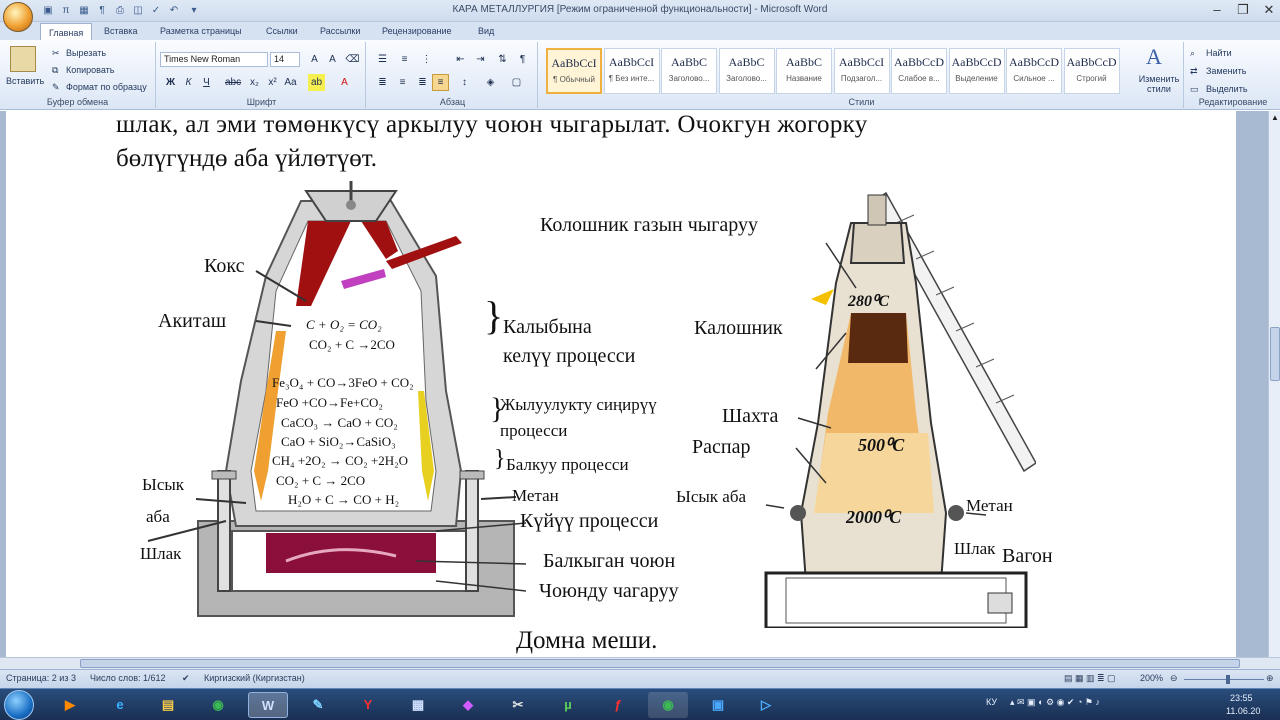 The image size is (1280, 720). I want to click on binoculars-icon: ⌕, so click(1192, 53).